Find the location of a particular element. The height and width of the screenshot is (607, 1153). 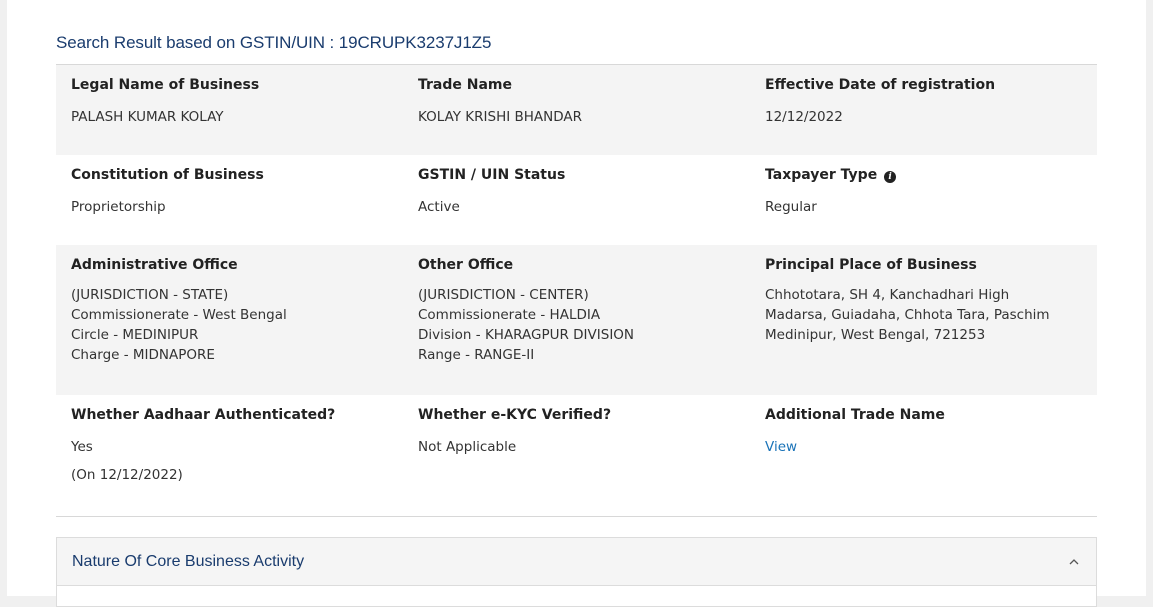

other-office-line: Division - KHARAGPUR DIVISION is located at coordinates (526, 335).